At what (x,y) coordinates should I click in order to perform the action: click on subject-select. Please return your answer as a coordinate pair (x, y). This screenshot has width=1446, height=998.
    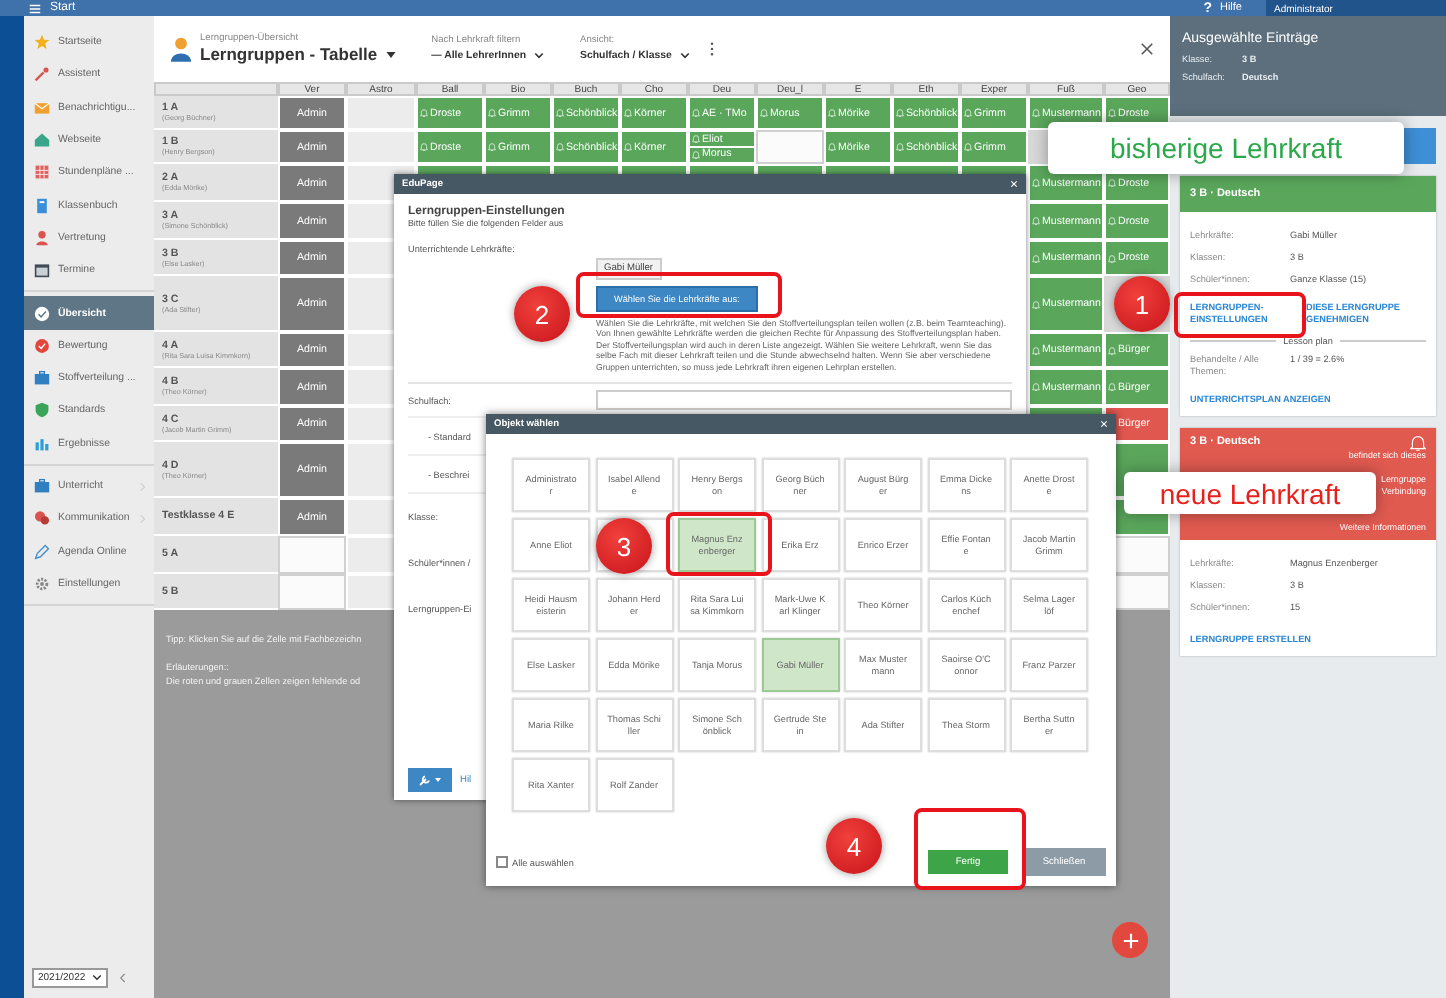
    Looking at the image, I should click on (804, 400).